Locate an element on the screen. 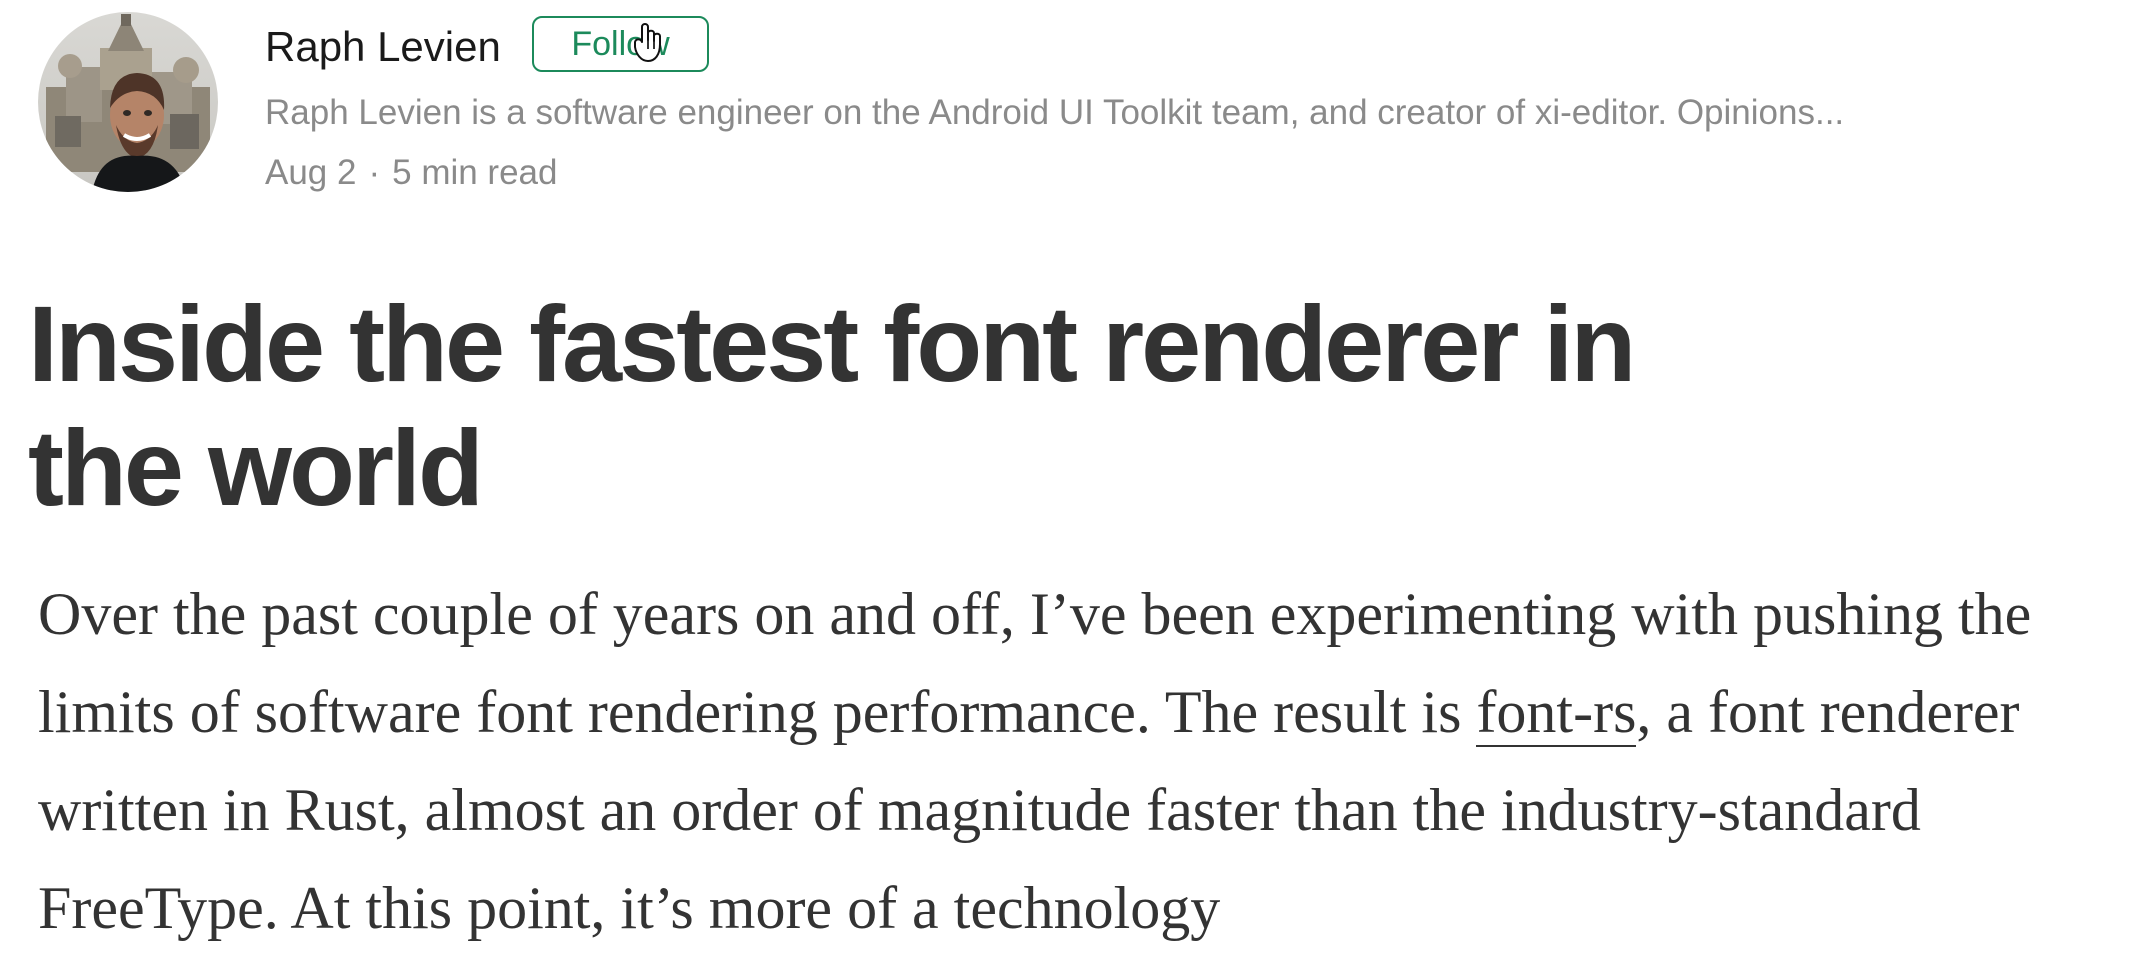 The height and width of the screenshot is (958, 2138). font-rs-link: font-rs is located at coordinates (1556, 713).